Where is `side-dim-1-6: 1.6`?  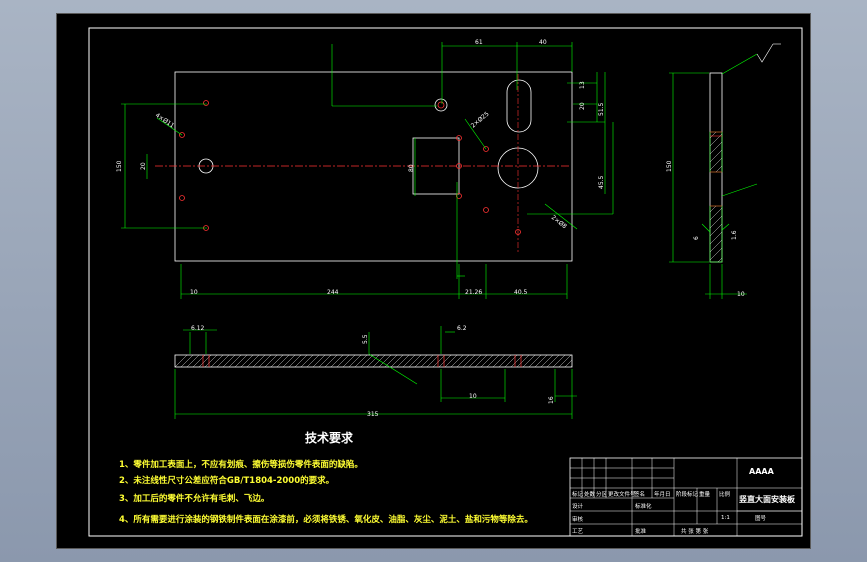
side-dim-1-6: 1.6 is located at coordinates (734, 235).